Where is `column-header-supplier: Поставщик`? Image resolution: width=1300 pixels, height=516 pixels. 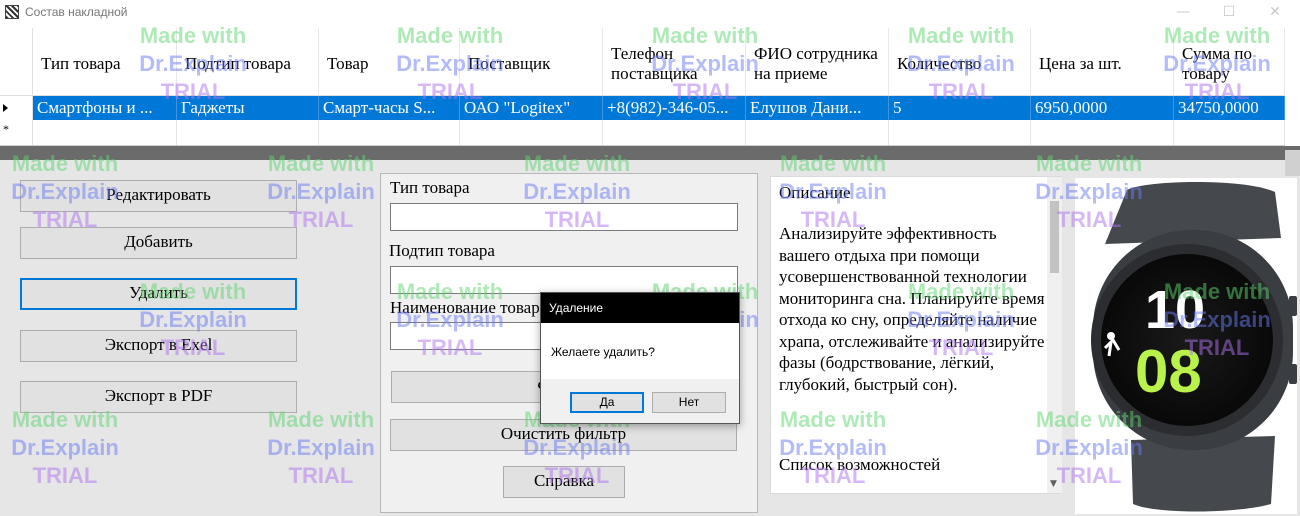 column-header-supplier: Поставщик is located at coordinates (531, 61).